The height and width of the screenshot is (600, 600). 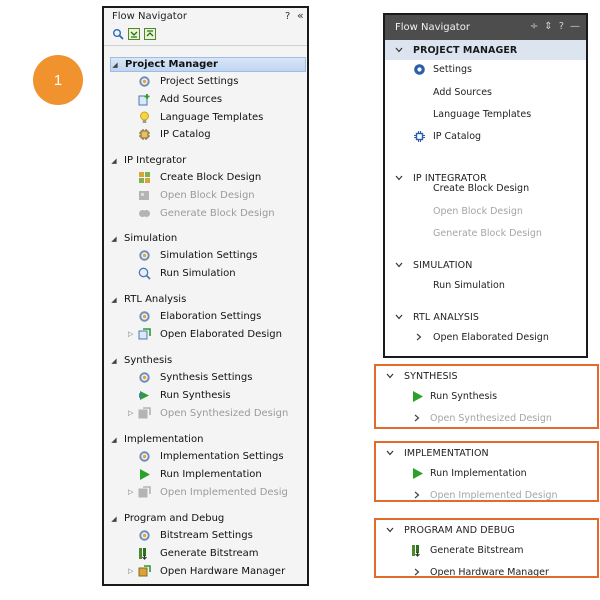 I want to click on section-header: PROJECT MANAGER, so click(x=485, y=50).